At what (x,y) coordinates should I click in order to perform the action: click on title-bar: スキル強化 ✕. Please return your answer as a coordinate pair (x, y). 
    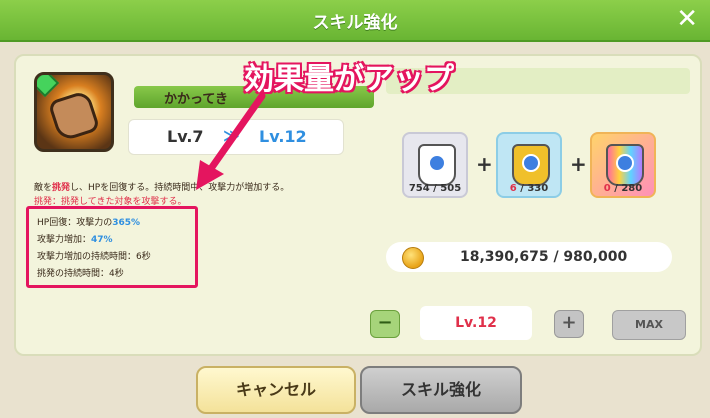
    Looking at the image, I should click on (355, 21).